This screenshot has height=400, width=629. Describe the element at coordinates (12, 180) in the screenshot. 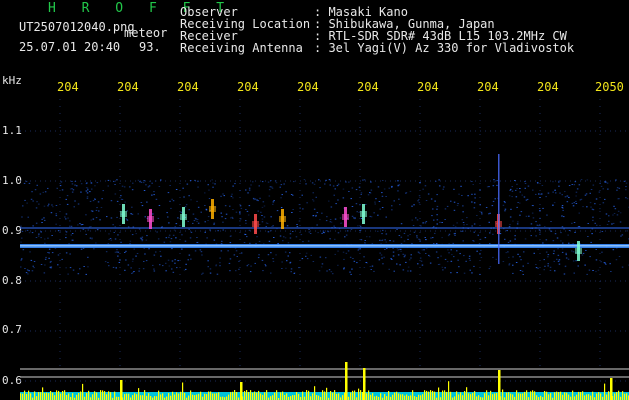

I see `y-tick-label: 1.0` at that location.